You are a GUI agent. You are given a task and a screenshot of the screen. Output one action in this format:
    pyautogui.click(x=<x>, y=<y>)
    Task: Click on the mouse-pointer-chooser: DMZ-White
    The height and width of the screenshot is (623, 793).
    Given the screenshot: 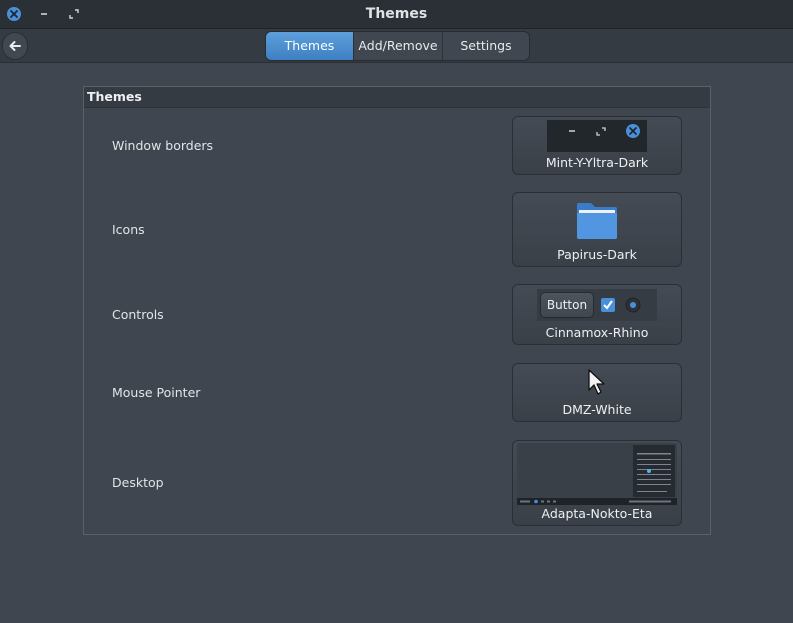 What is the action you would take?
    pyautogui.click(x=597, y=392)
    